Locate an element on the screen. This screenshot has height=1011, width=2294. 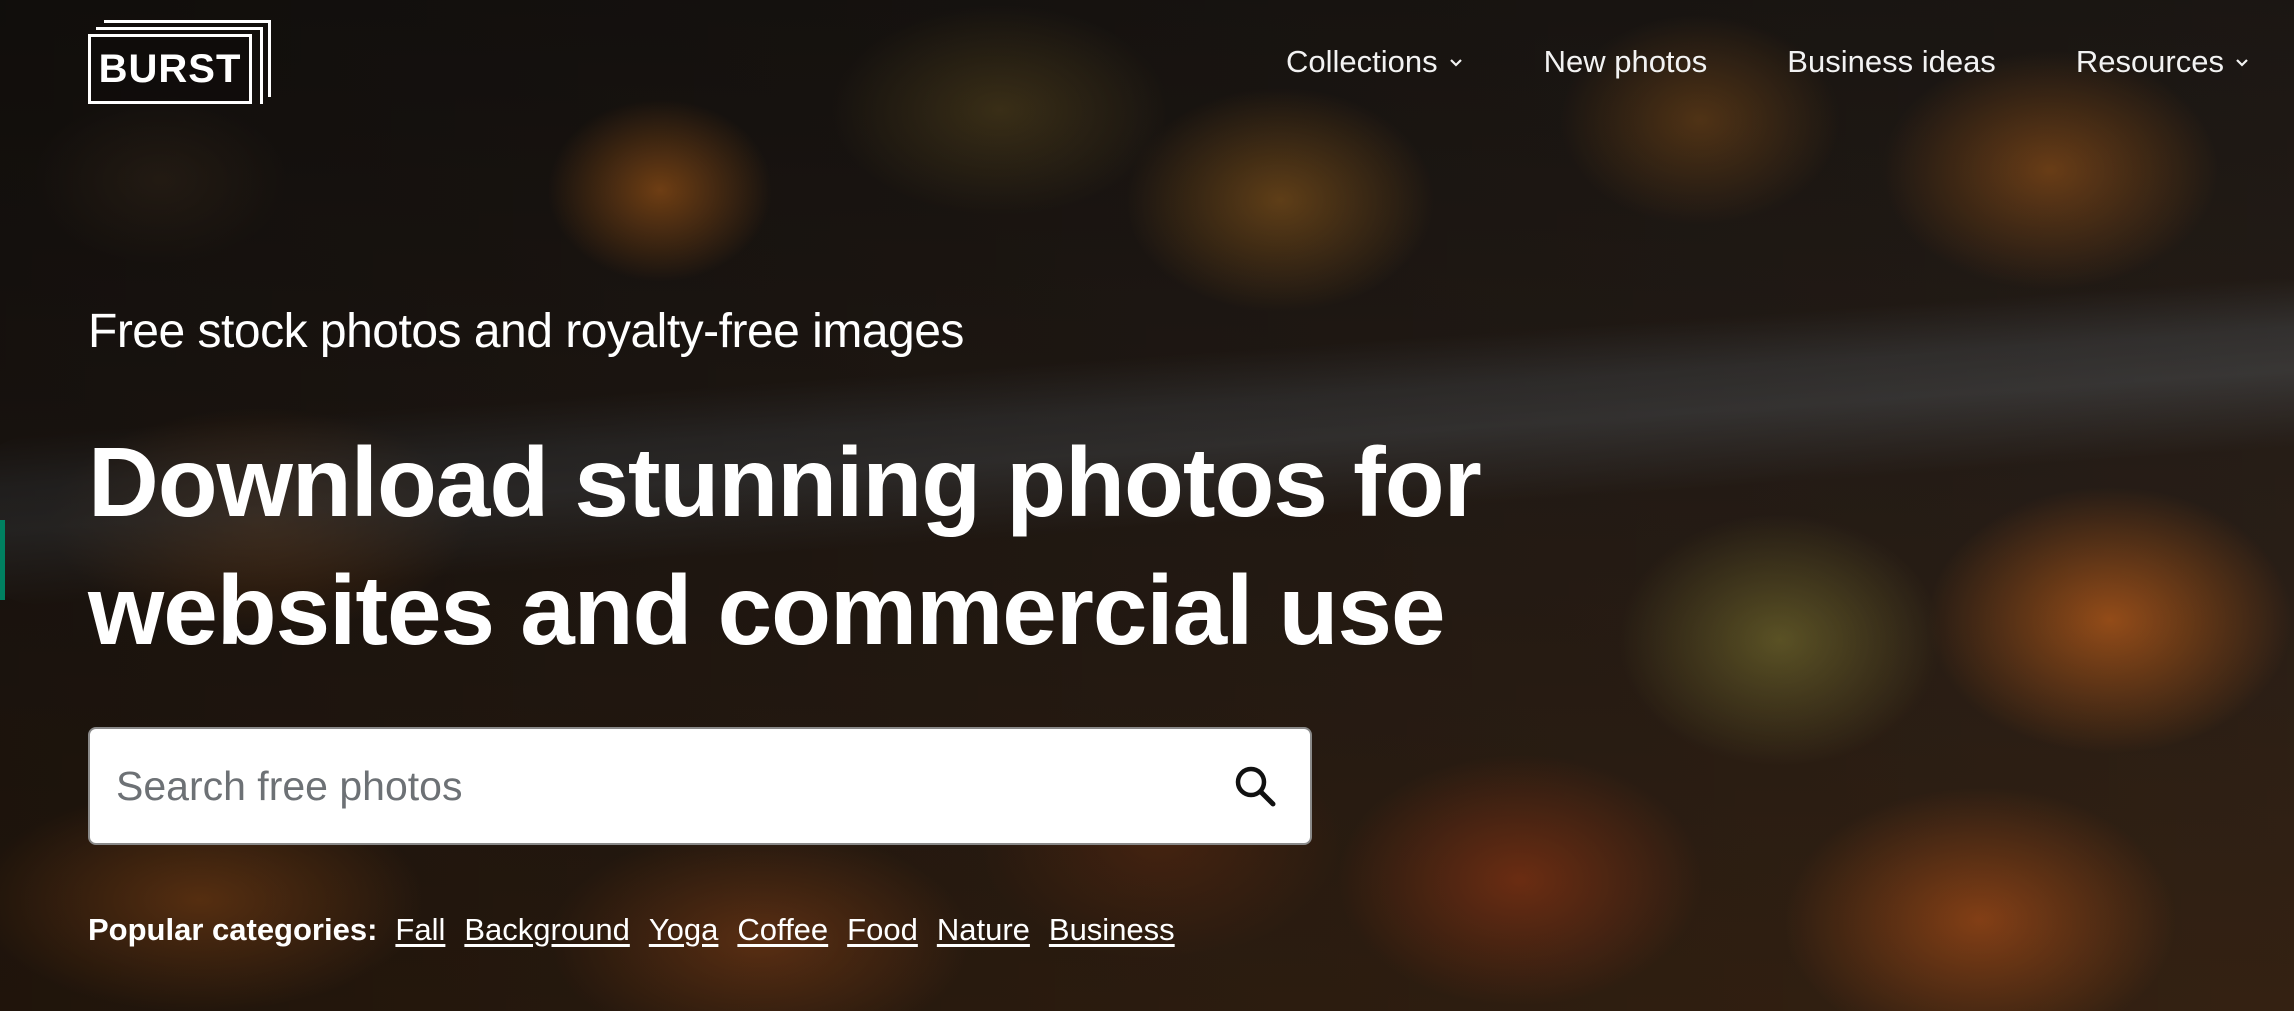
nav-item-business-ideas: Business ideas is located at coordinates (1891, 62).